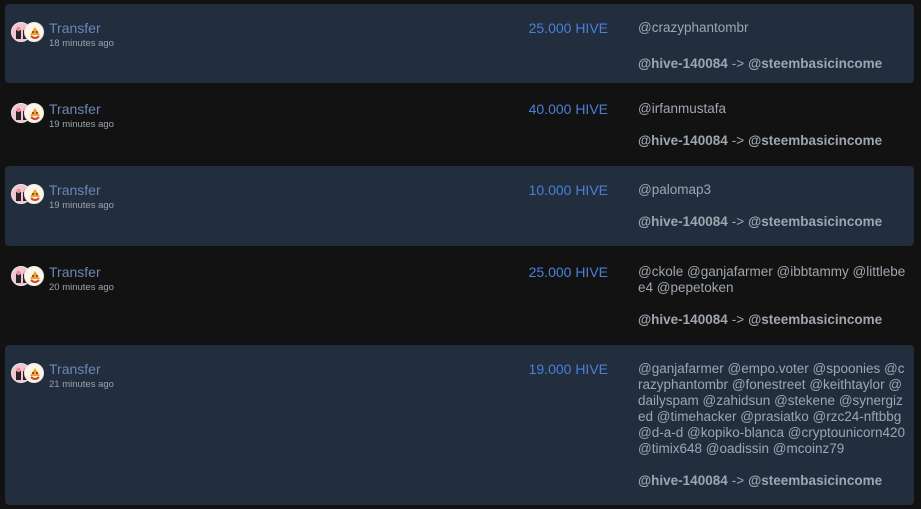 This screenshot has height=509, width=921. What do you see at coordinates (660, 432) in the screenshot?
I see `recipient-link: @d-a-d` at bounding box center [660, 432].